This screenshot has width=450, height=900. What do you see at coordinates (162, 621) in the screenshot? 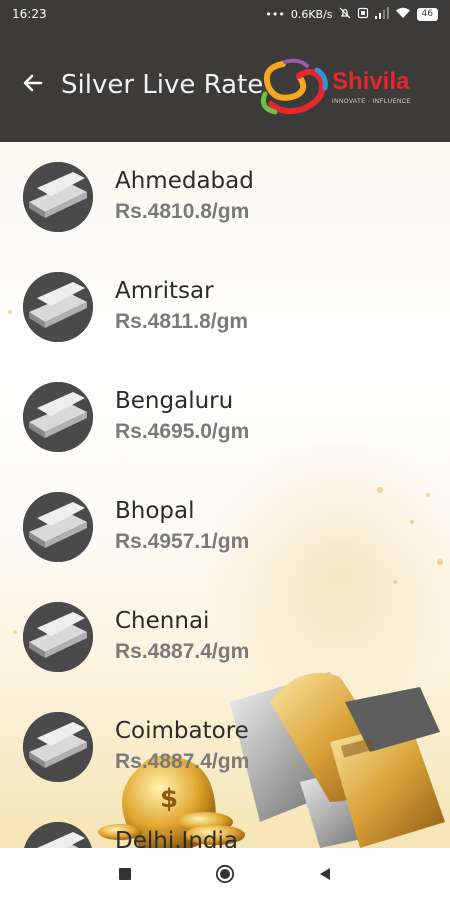
I see `city-name: Chennai` at bounding box center [162, 621].